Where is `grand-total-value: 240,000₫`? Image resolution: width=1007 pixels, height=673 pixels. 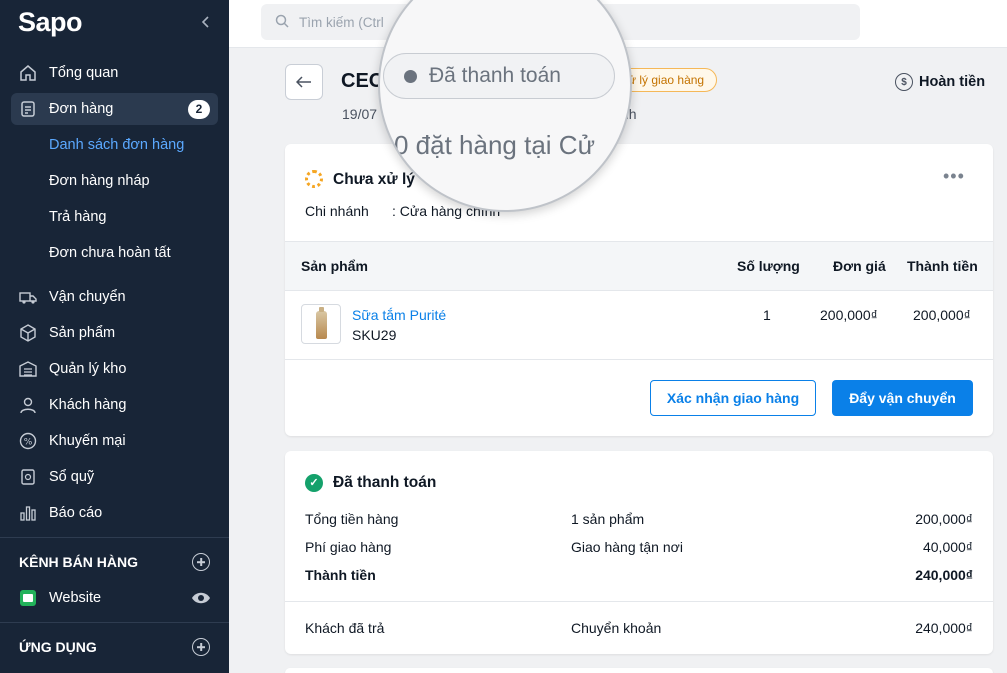
grand-total-value: 240,000₫ is located at coordinates (944, 575).